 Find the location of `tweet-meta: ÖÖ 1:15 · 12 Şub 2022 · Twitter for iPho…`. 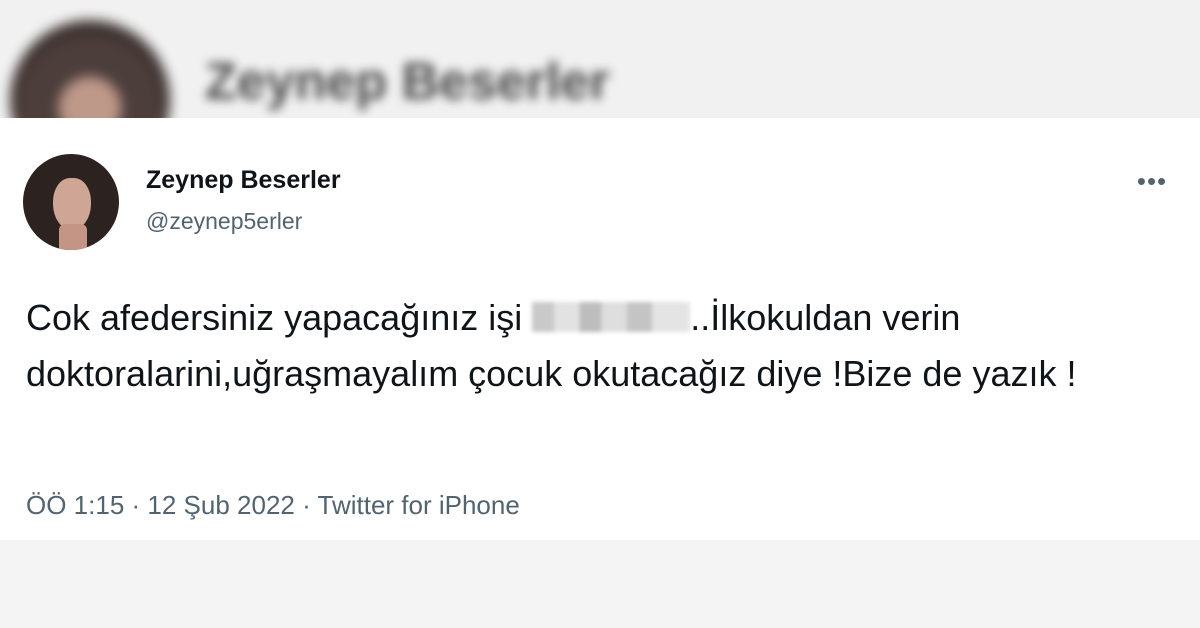

tweet-meta: ÖÖ 1:15 · 12 Şub 2022 · Twitter for iPho… is located at coordinates (273, 505).